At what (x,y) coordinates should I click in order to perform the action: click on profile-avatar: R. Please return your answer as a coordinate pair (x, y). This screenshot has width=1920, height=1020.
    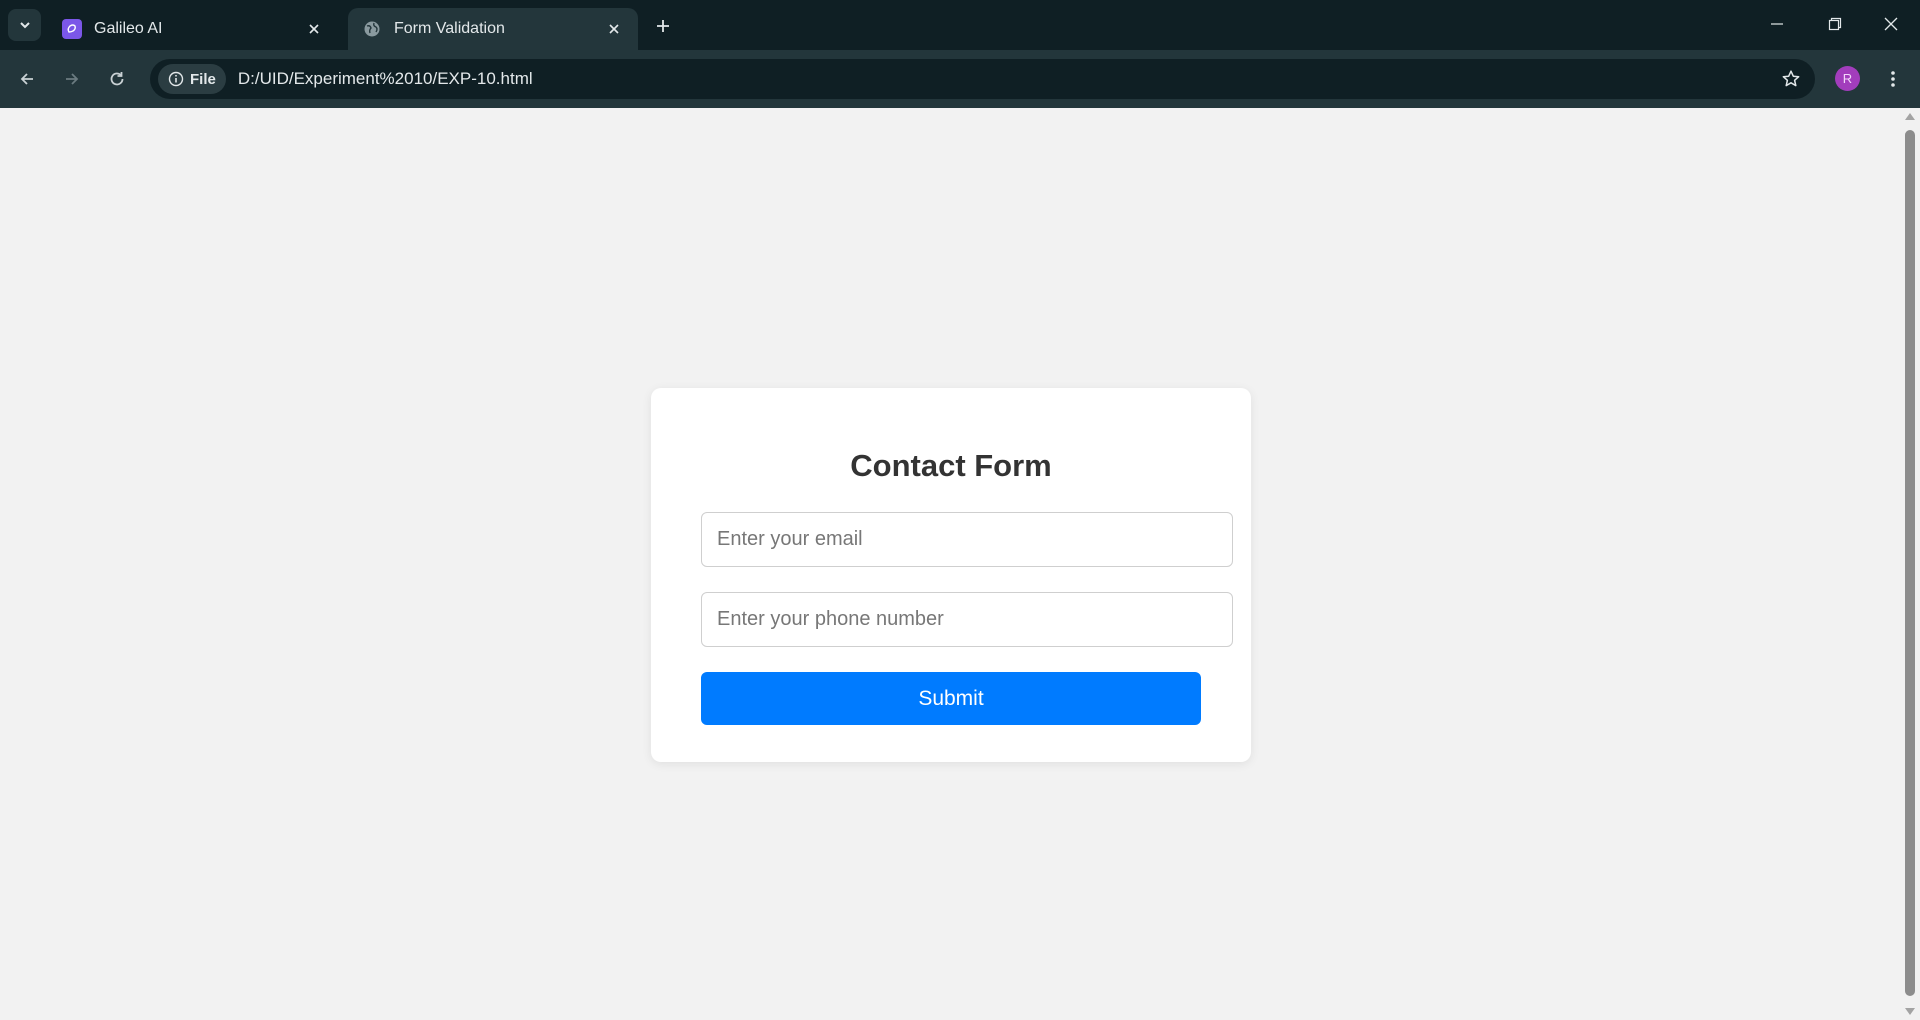
    Looking at the image, I should click on (1847, 78).